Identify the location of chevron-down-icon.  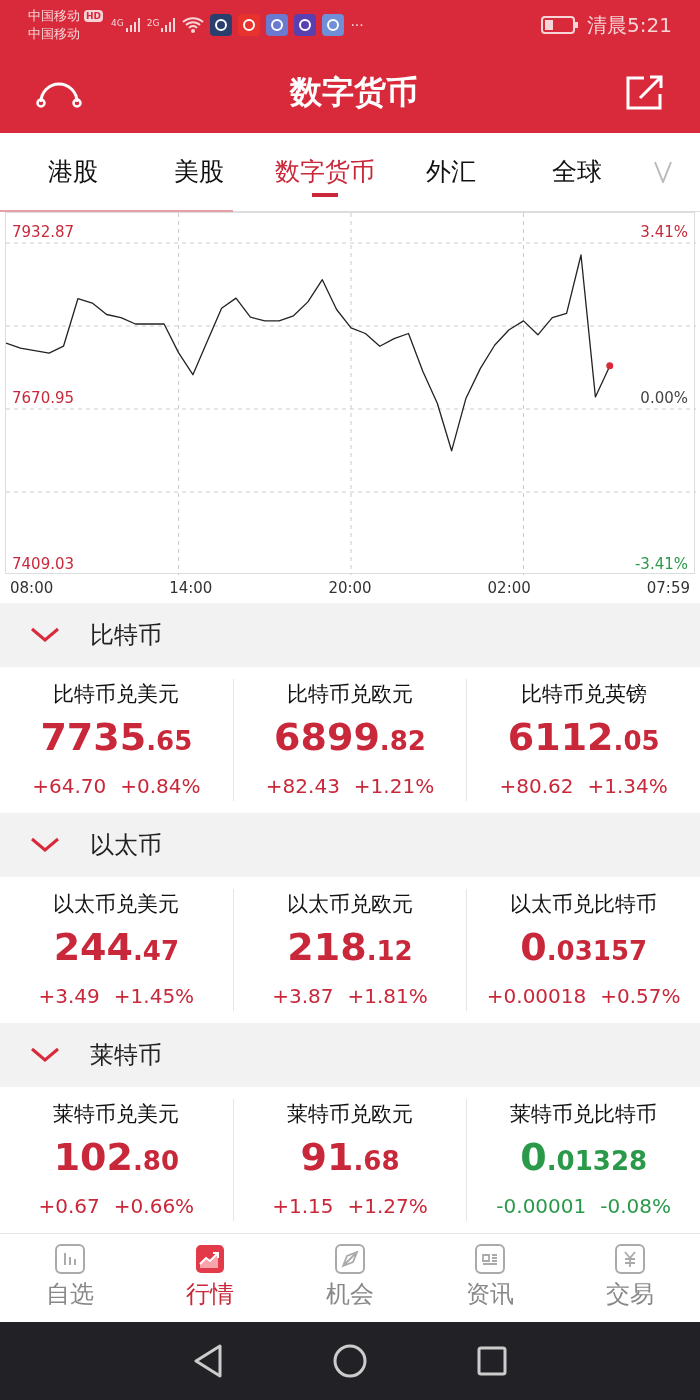
(663, 172).